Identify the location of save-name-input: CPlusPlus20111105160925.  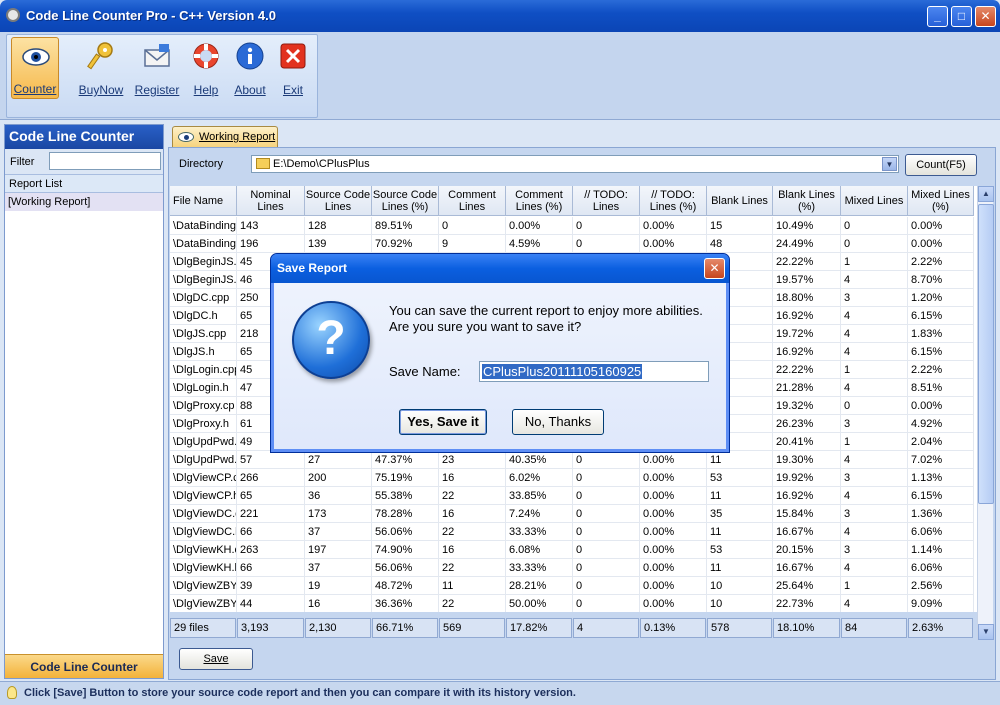
(594, 371).